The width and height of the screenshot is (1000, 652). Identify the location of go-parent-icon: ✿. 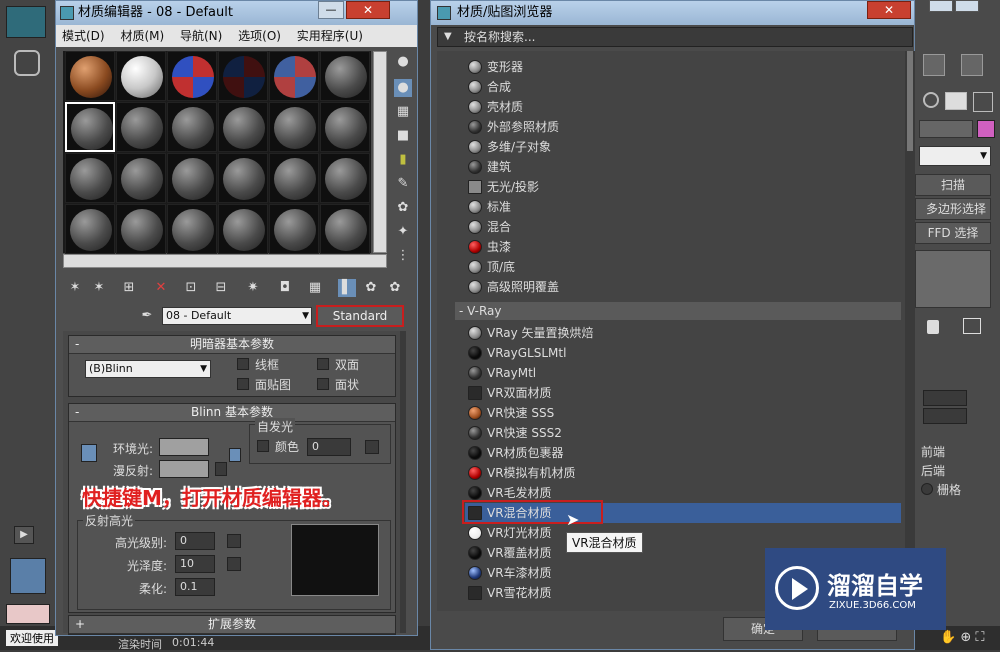
(371, 288).